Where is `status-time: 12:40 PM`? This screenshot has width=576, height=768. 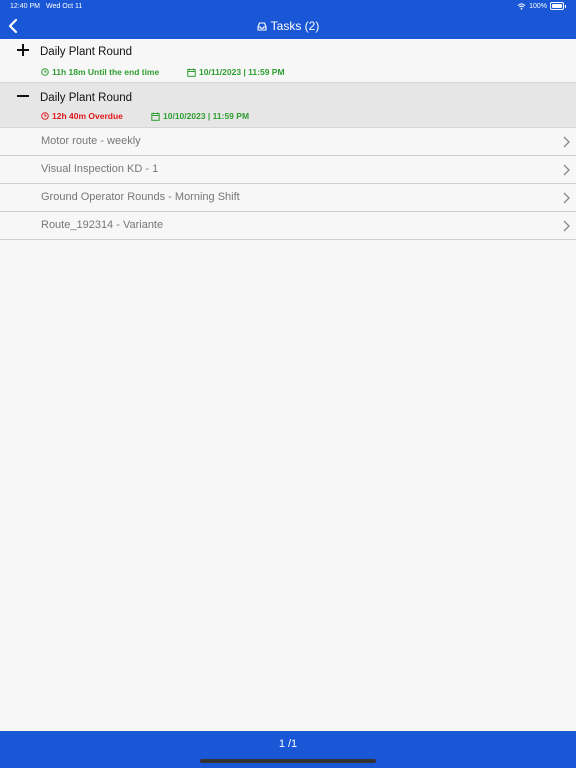 status-time: 12:40 PM is located at coordinates (25, 6).